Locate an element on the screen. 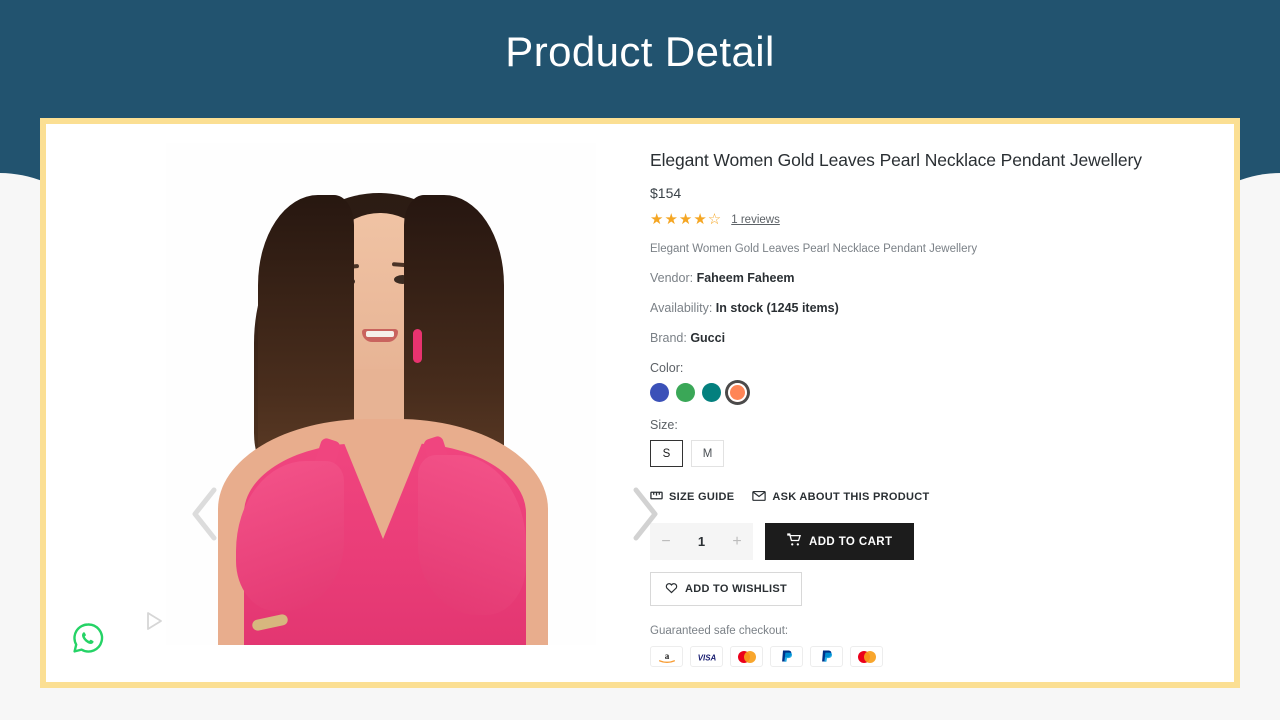 Image resolution: width=1280 pixels, height=720 pixels. visa-icon: VISA is located at coordinates (706, 656).